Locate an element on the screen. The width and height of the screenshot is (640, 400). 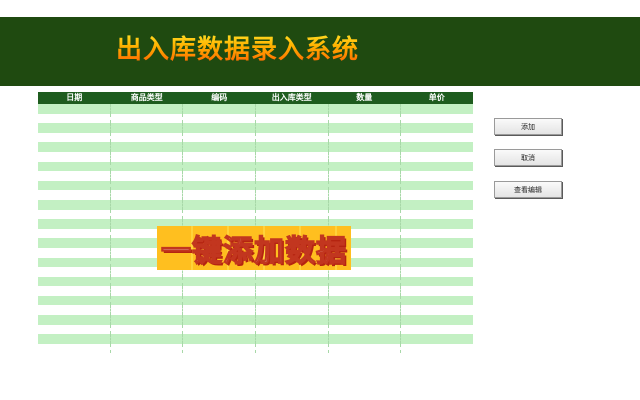
view-edit-button: 查看编辑 is located at coordinates (528, 189).